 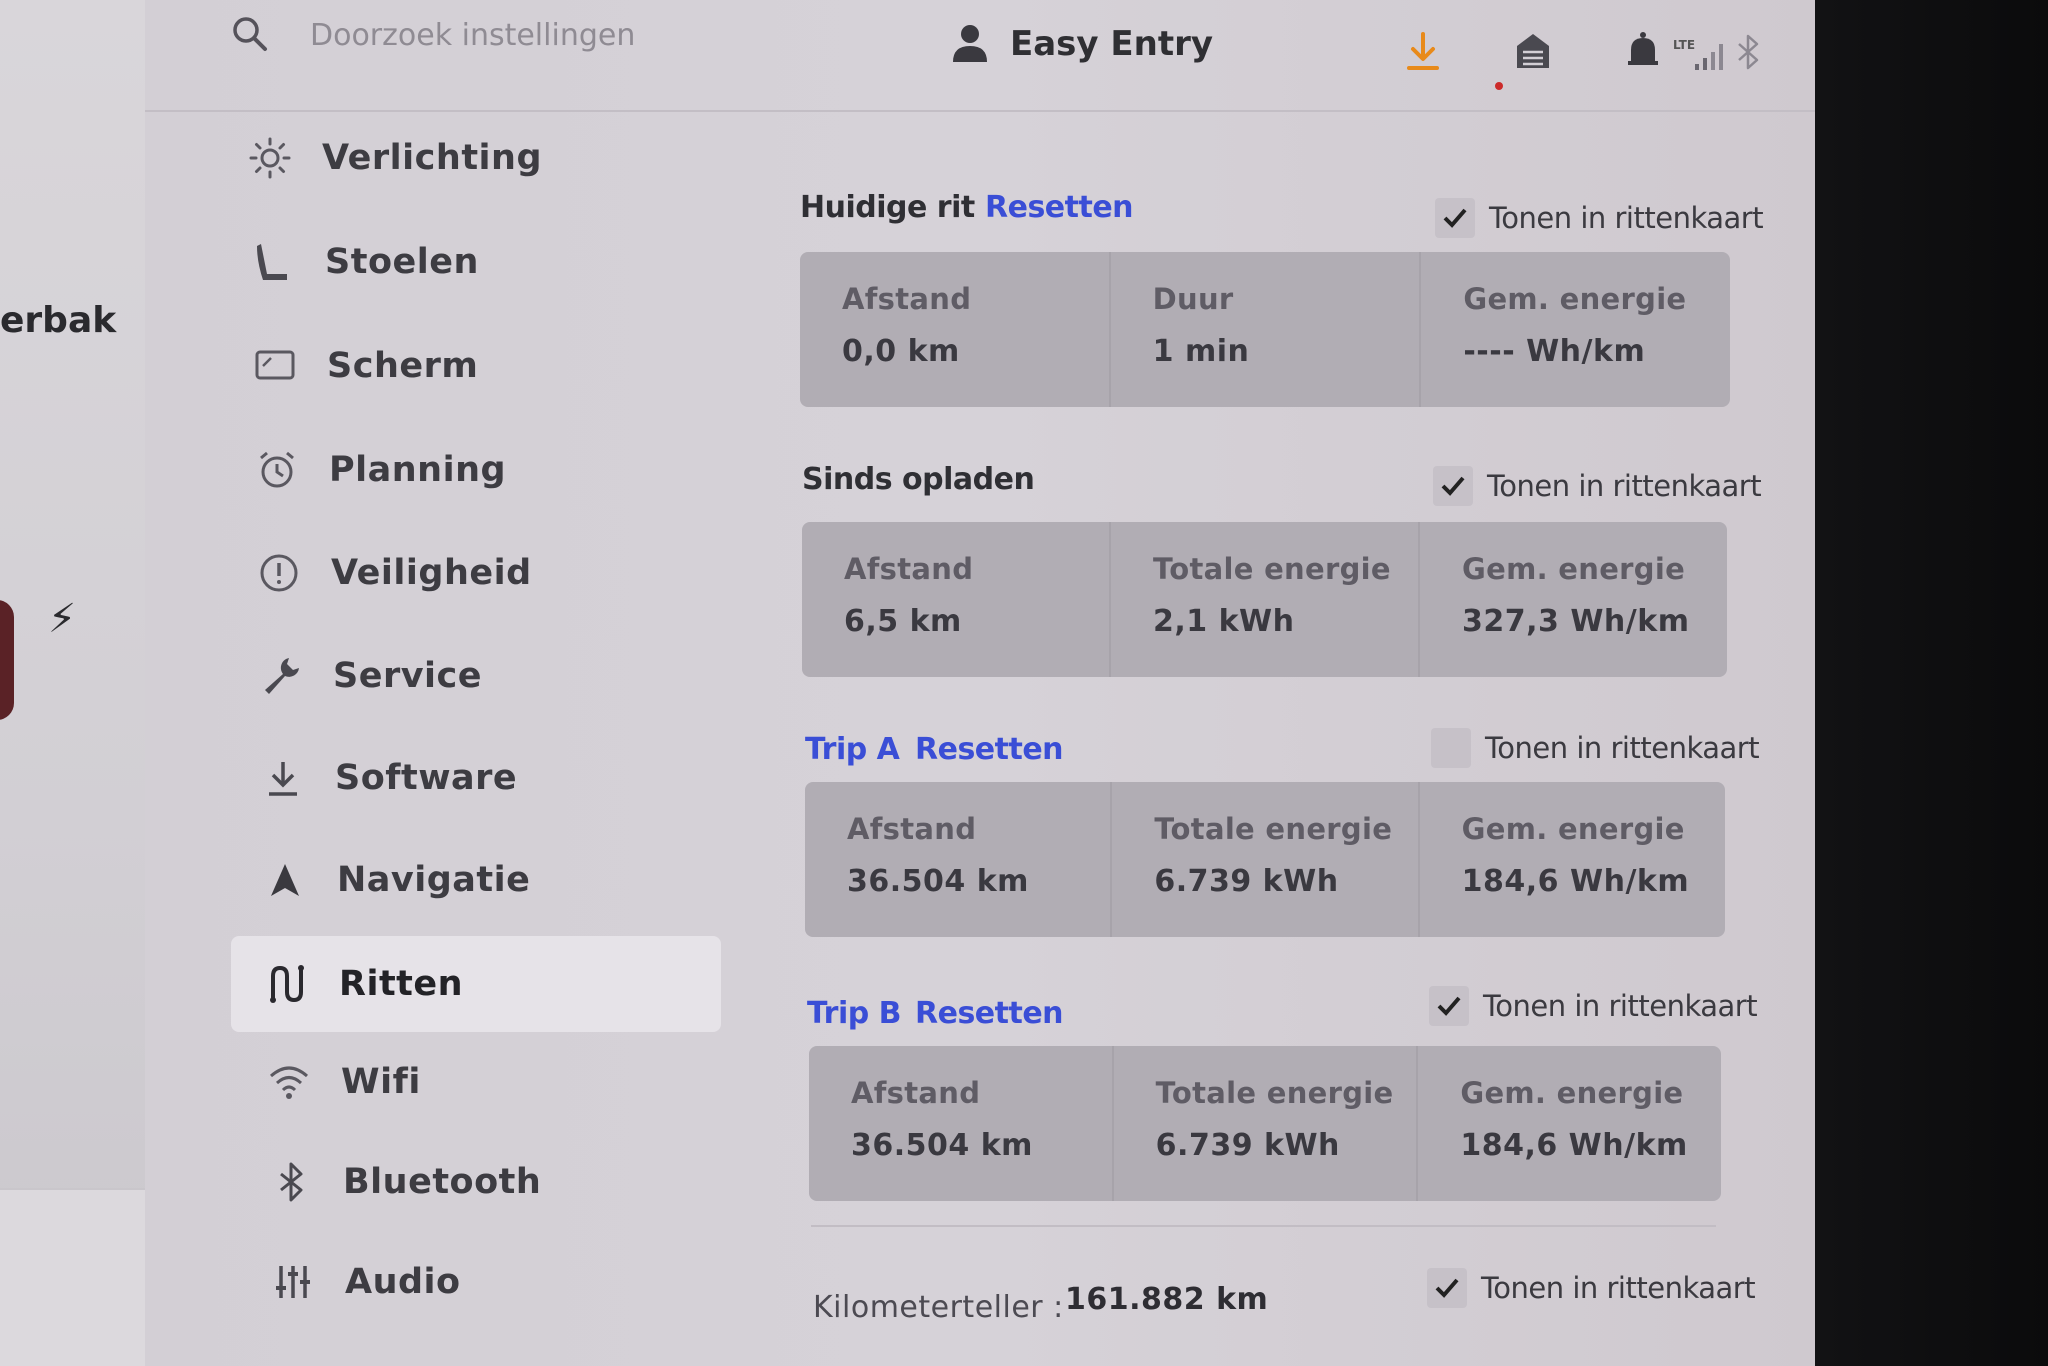 What do you see at coordinates (275, 366) in the screenshot?
I see `display-icon` at bounding box center [275, 366].